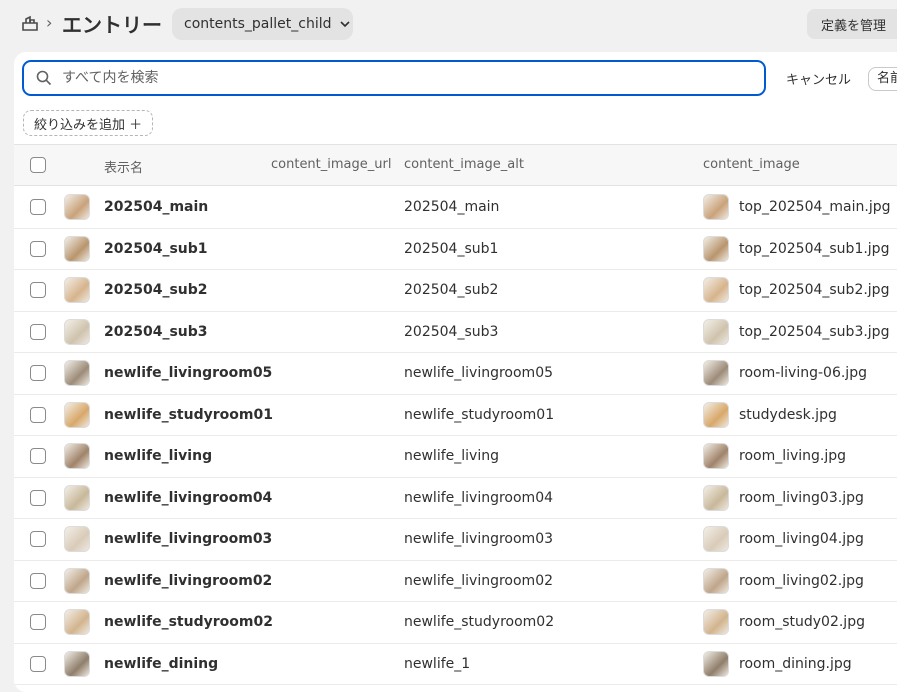  I want to click on column-header-display-name: 表示名, so click(123, 166).